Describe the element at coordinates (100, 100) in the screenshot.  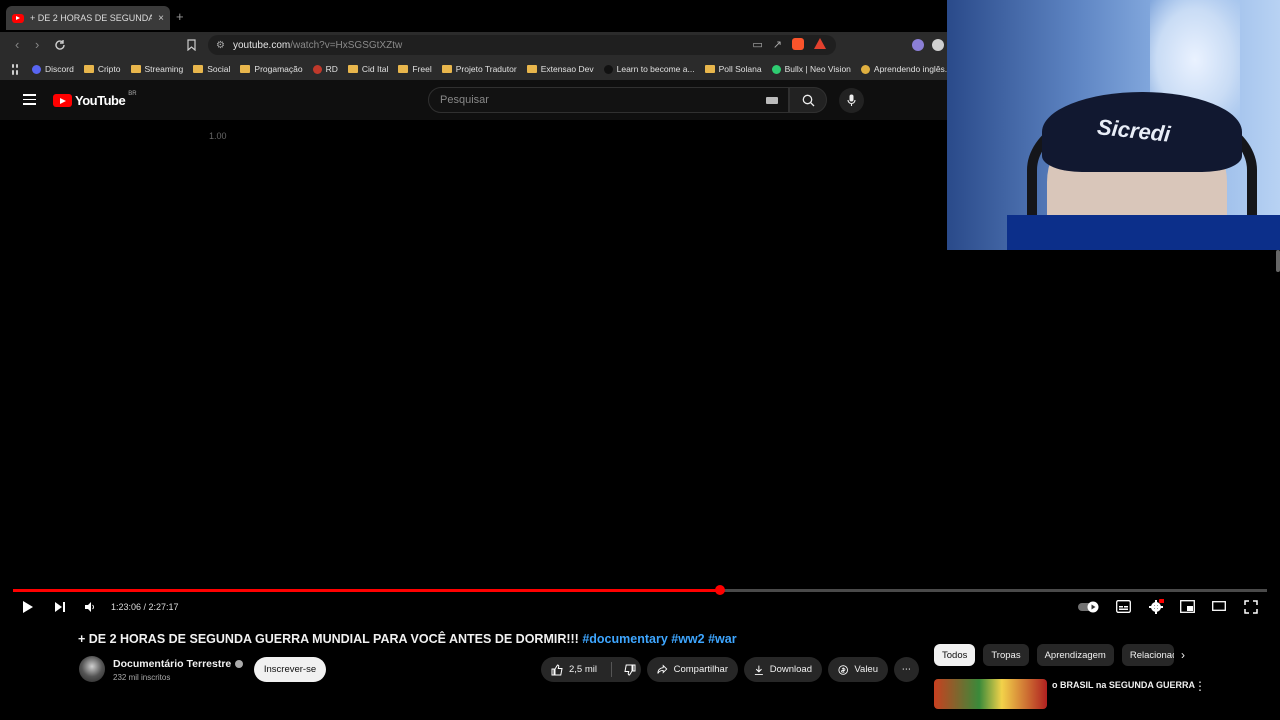
I see `logo-wordmark: YouTube` at that location.